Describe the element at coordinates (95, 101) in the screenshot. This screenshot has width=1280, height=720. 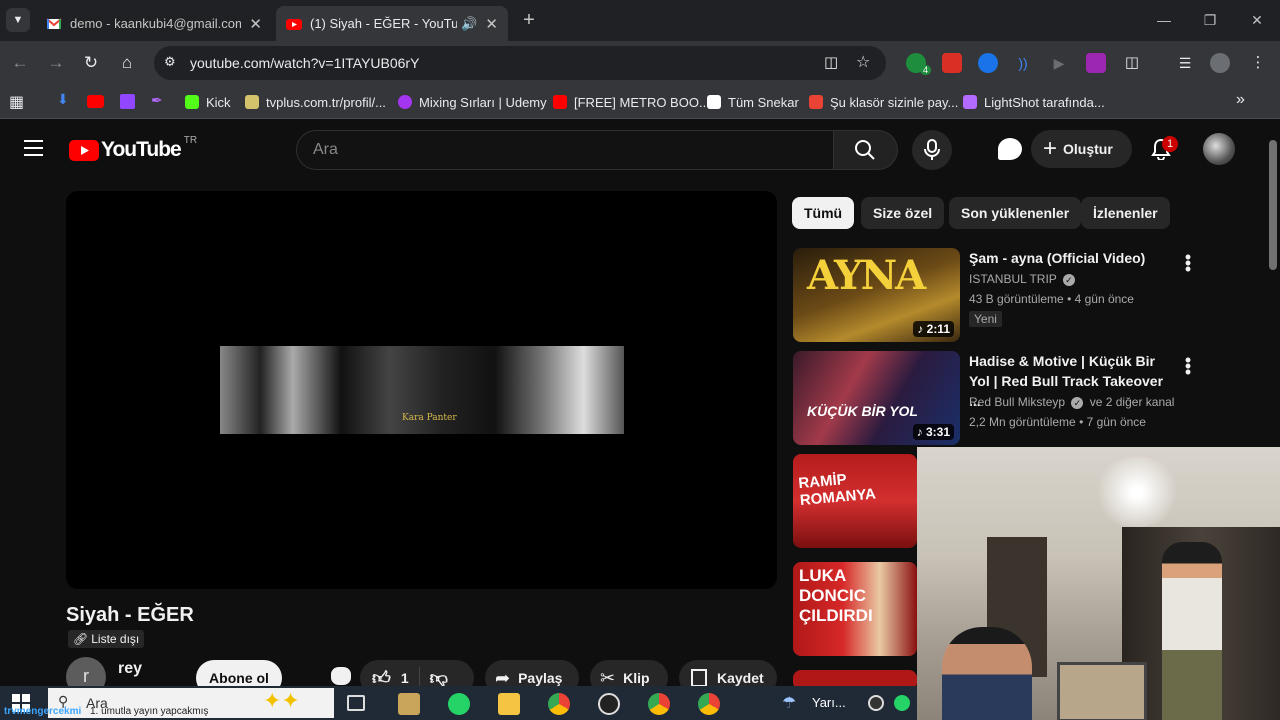
I see `youtube-bookmark-icon` at that location.